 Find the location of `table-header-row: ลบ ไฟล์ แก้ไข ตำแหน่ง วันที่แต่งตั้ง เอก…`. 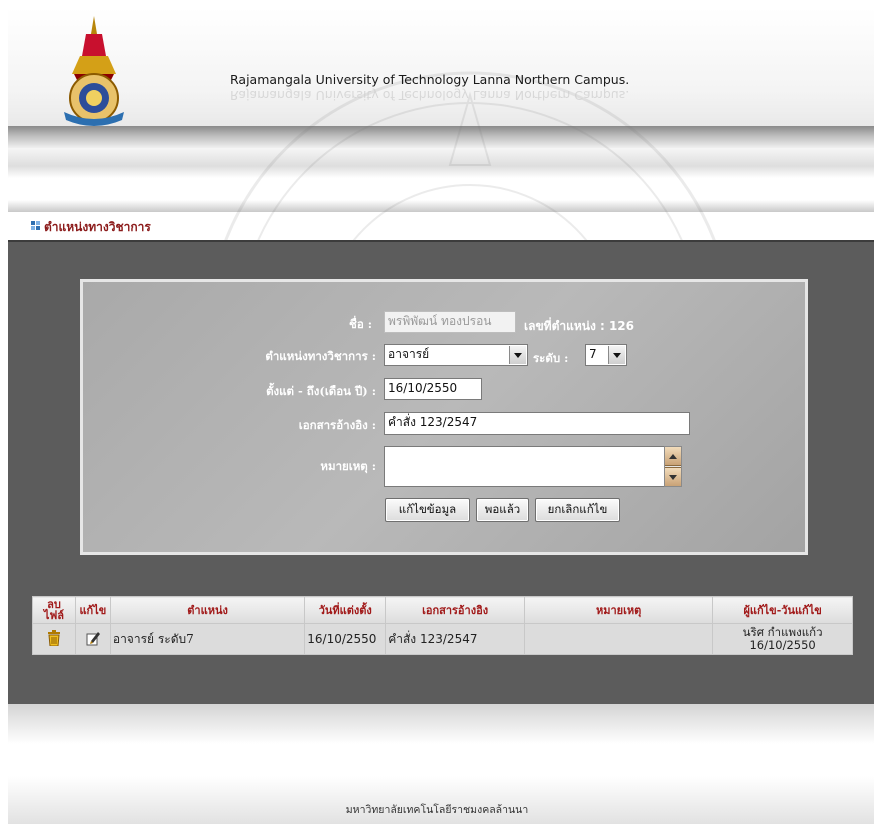

table-header-row: ลบ ไฟล์ แก้ไข ตำแหน่ง วันที่แต่งตั้ง เอก… is located at coordinates (442, 610).